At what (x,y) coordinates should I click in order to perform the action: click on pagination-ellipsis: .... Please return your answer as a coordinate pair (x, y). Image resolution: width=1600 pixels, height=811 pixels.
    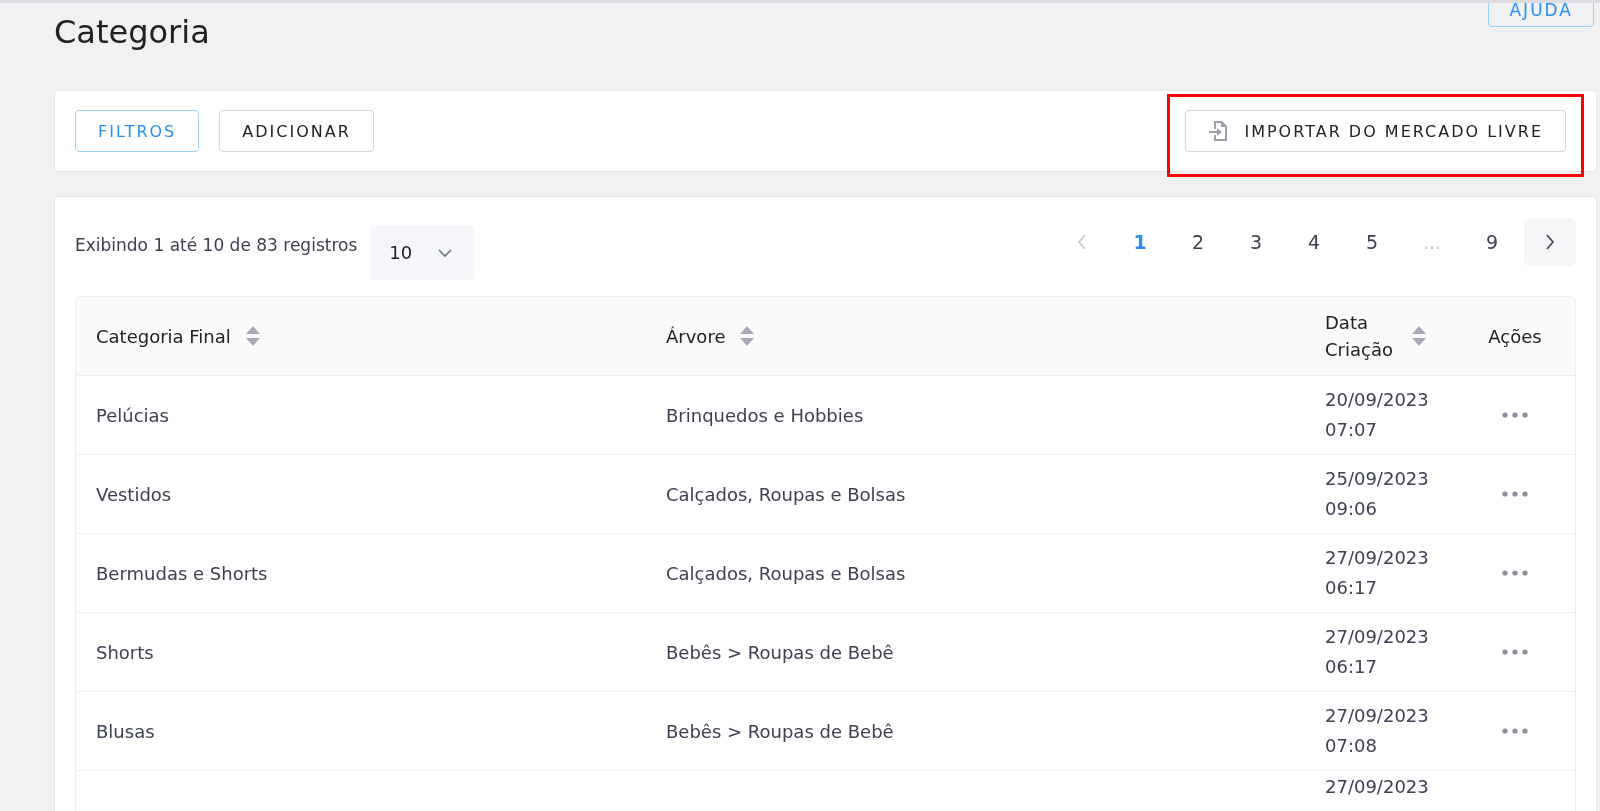
    Looking at the image, I should click on (1432, 242).